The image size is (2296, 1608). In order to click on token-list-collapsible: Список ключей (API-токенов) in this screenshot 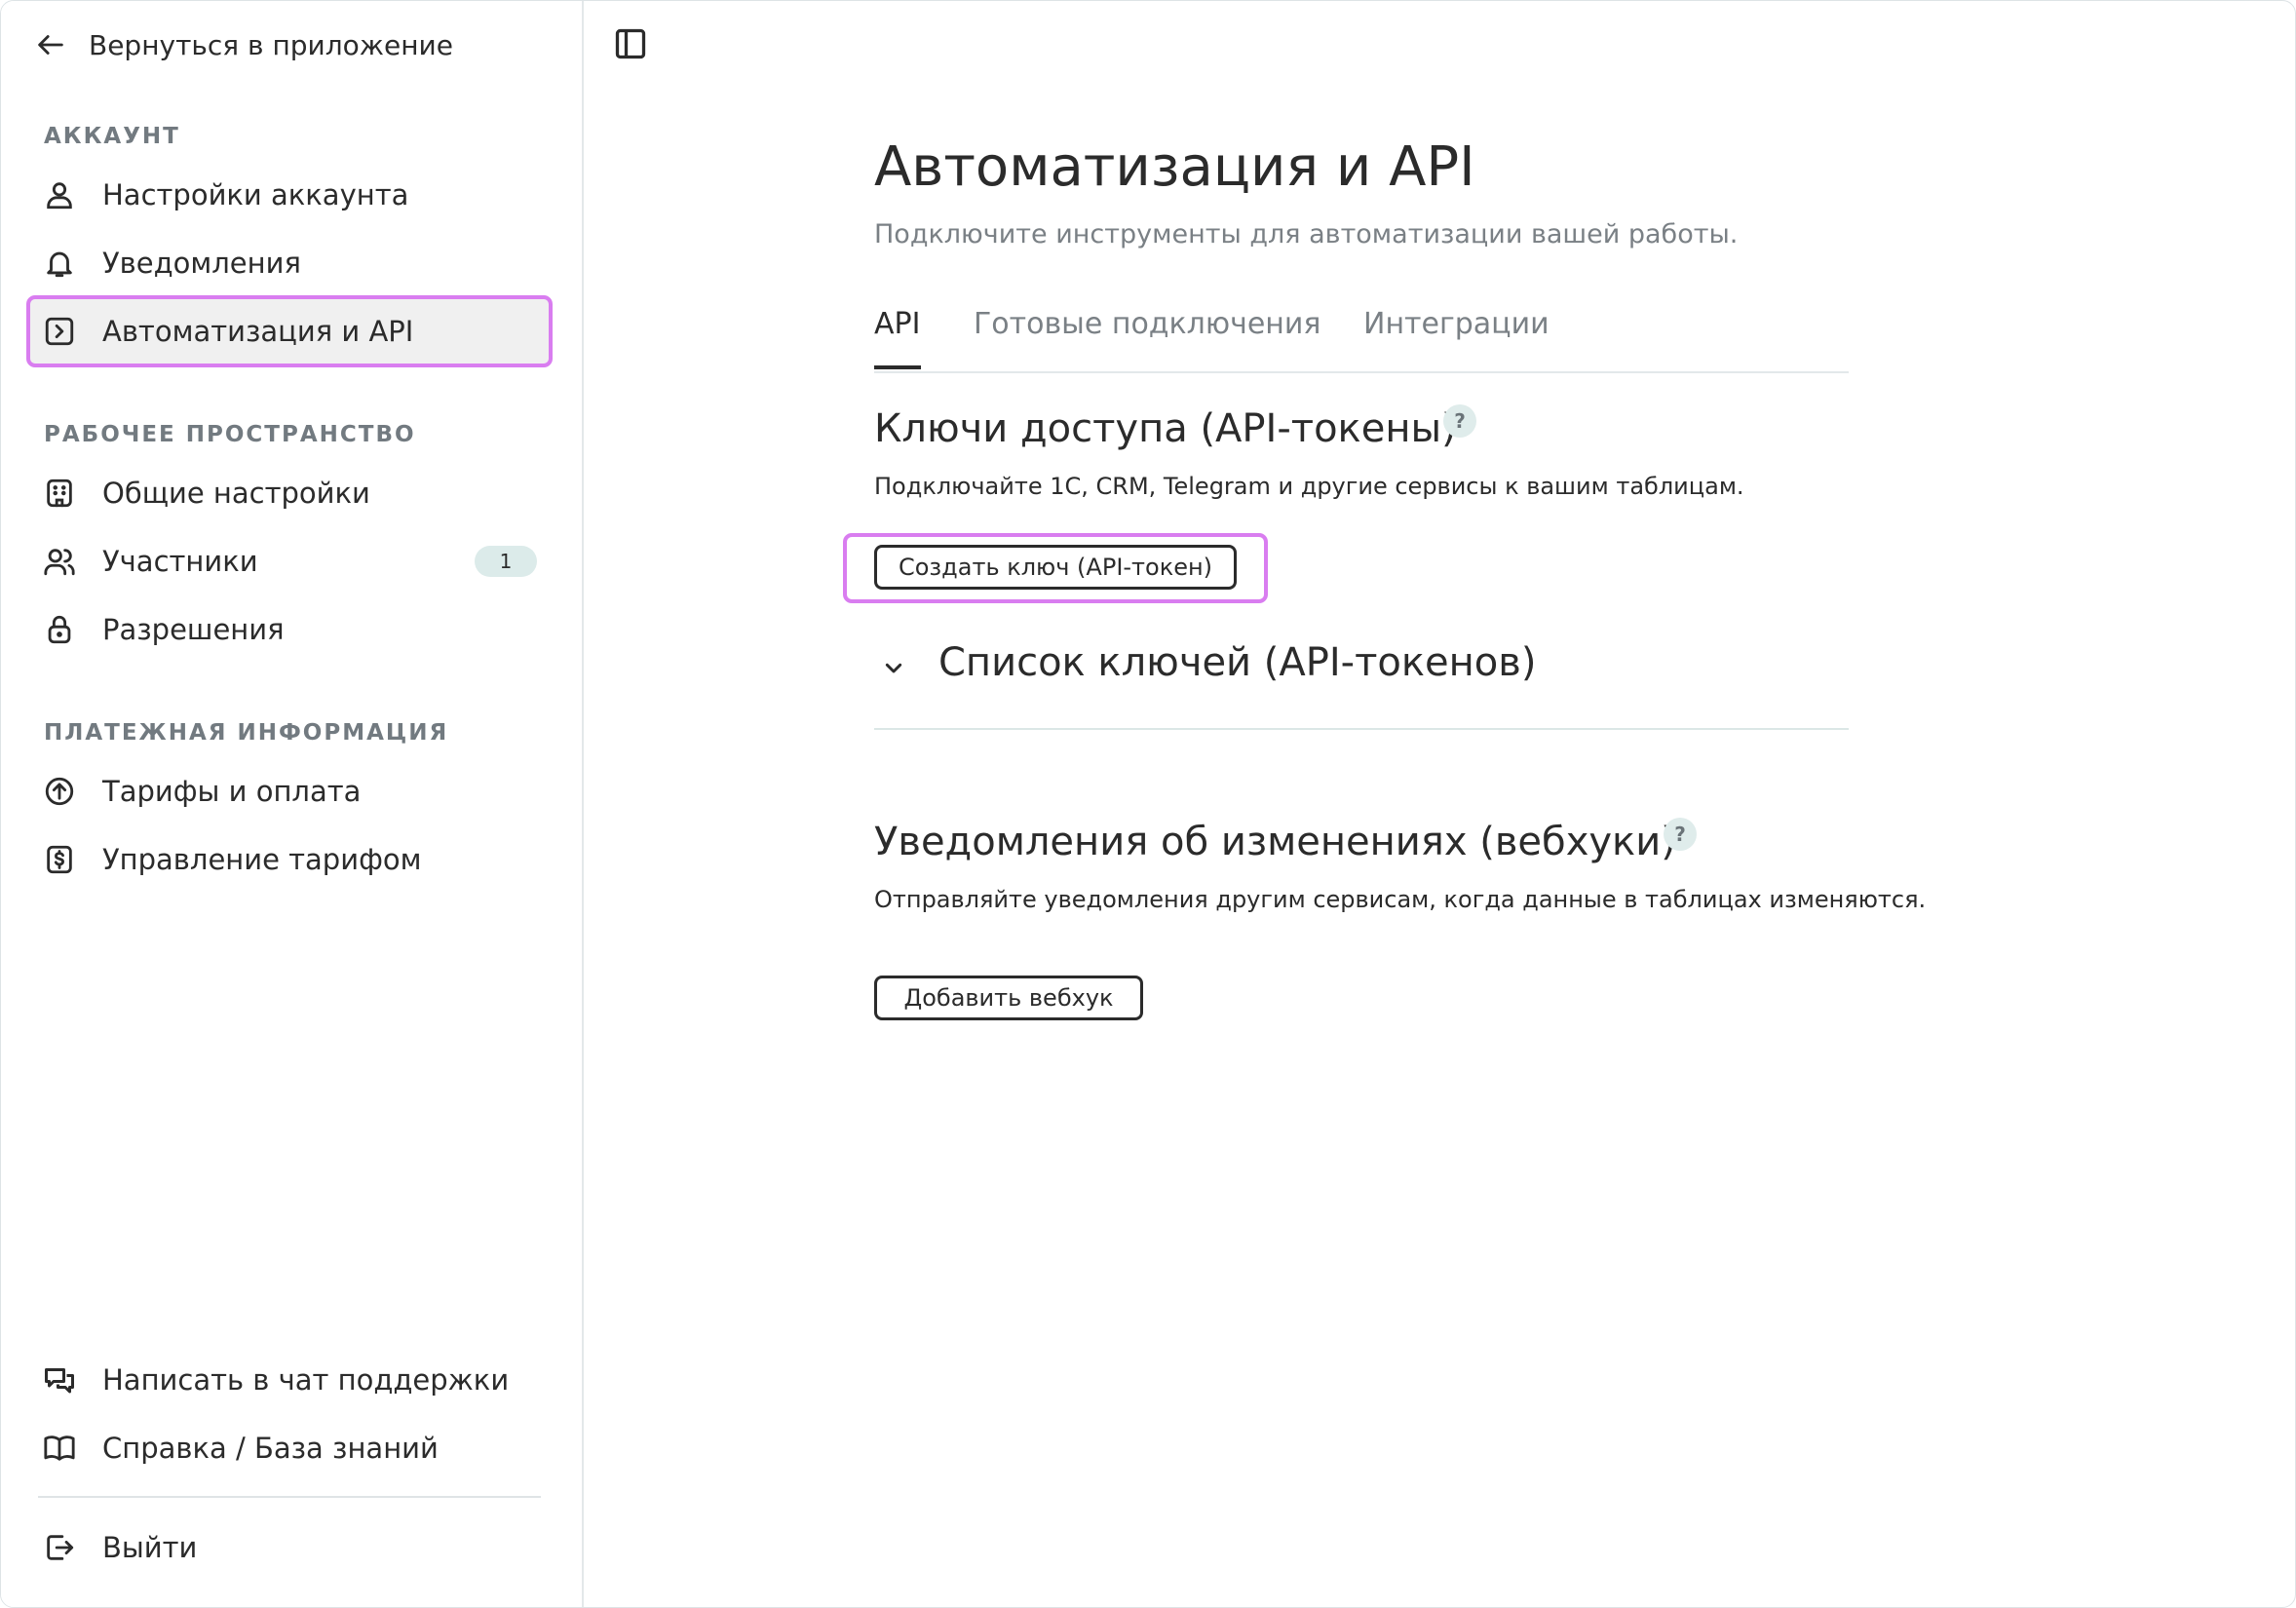, I will do `click(1361, 681)`.